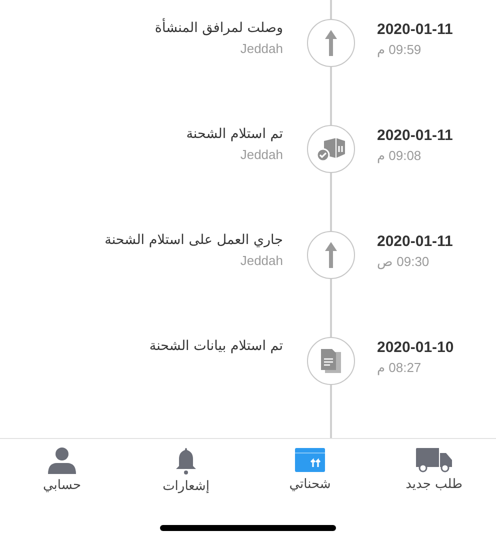 The image size is (496, 540). What do you see at coordinates (399, 49) in the screenshot?
I see `event-time: 09:59 م` at bounding box center [399, 49].